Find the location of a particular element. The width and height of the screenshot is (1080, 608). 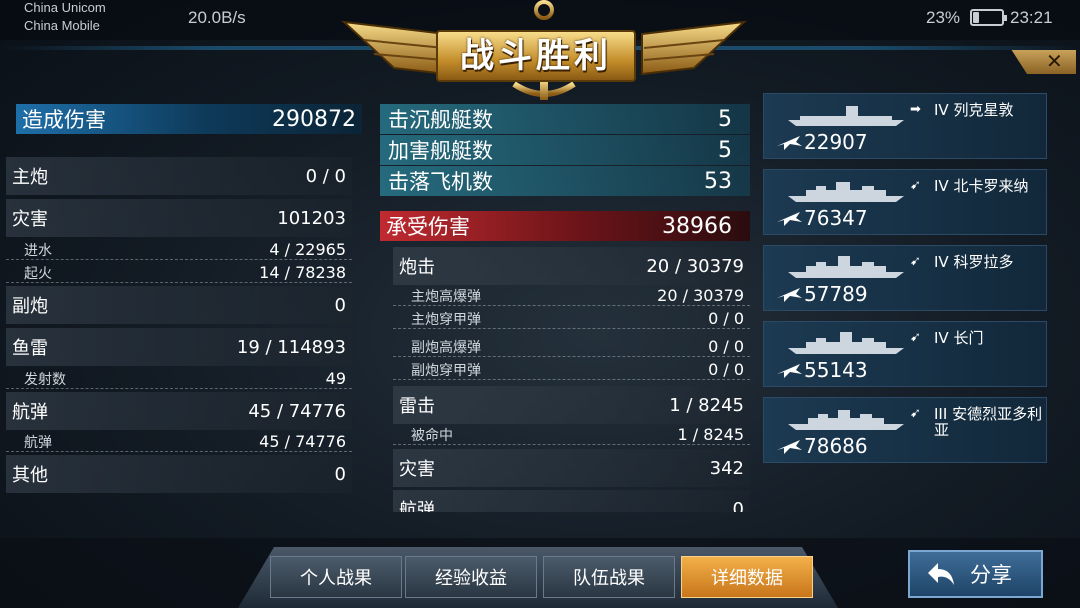

stat-value: 19 / 114893 is located at coordinates (291, 347).